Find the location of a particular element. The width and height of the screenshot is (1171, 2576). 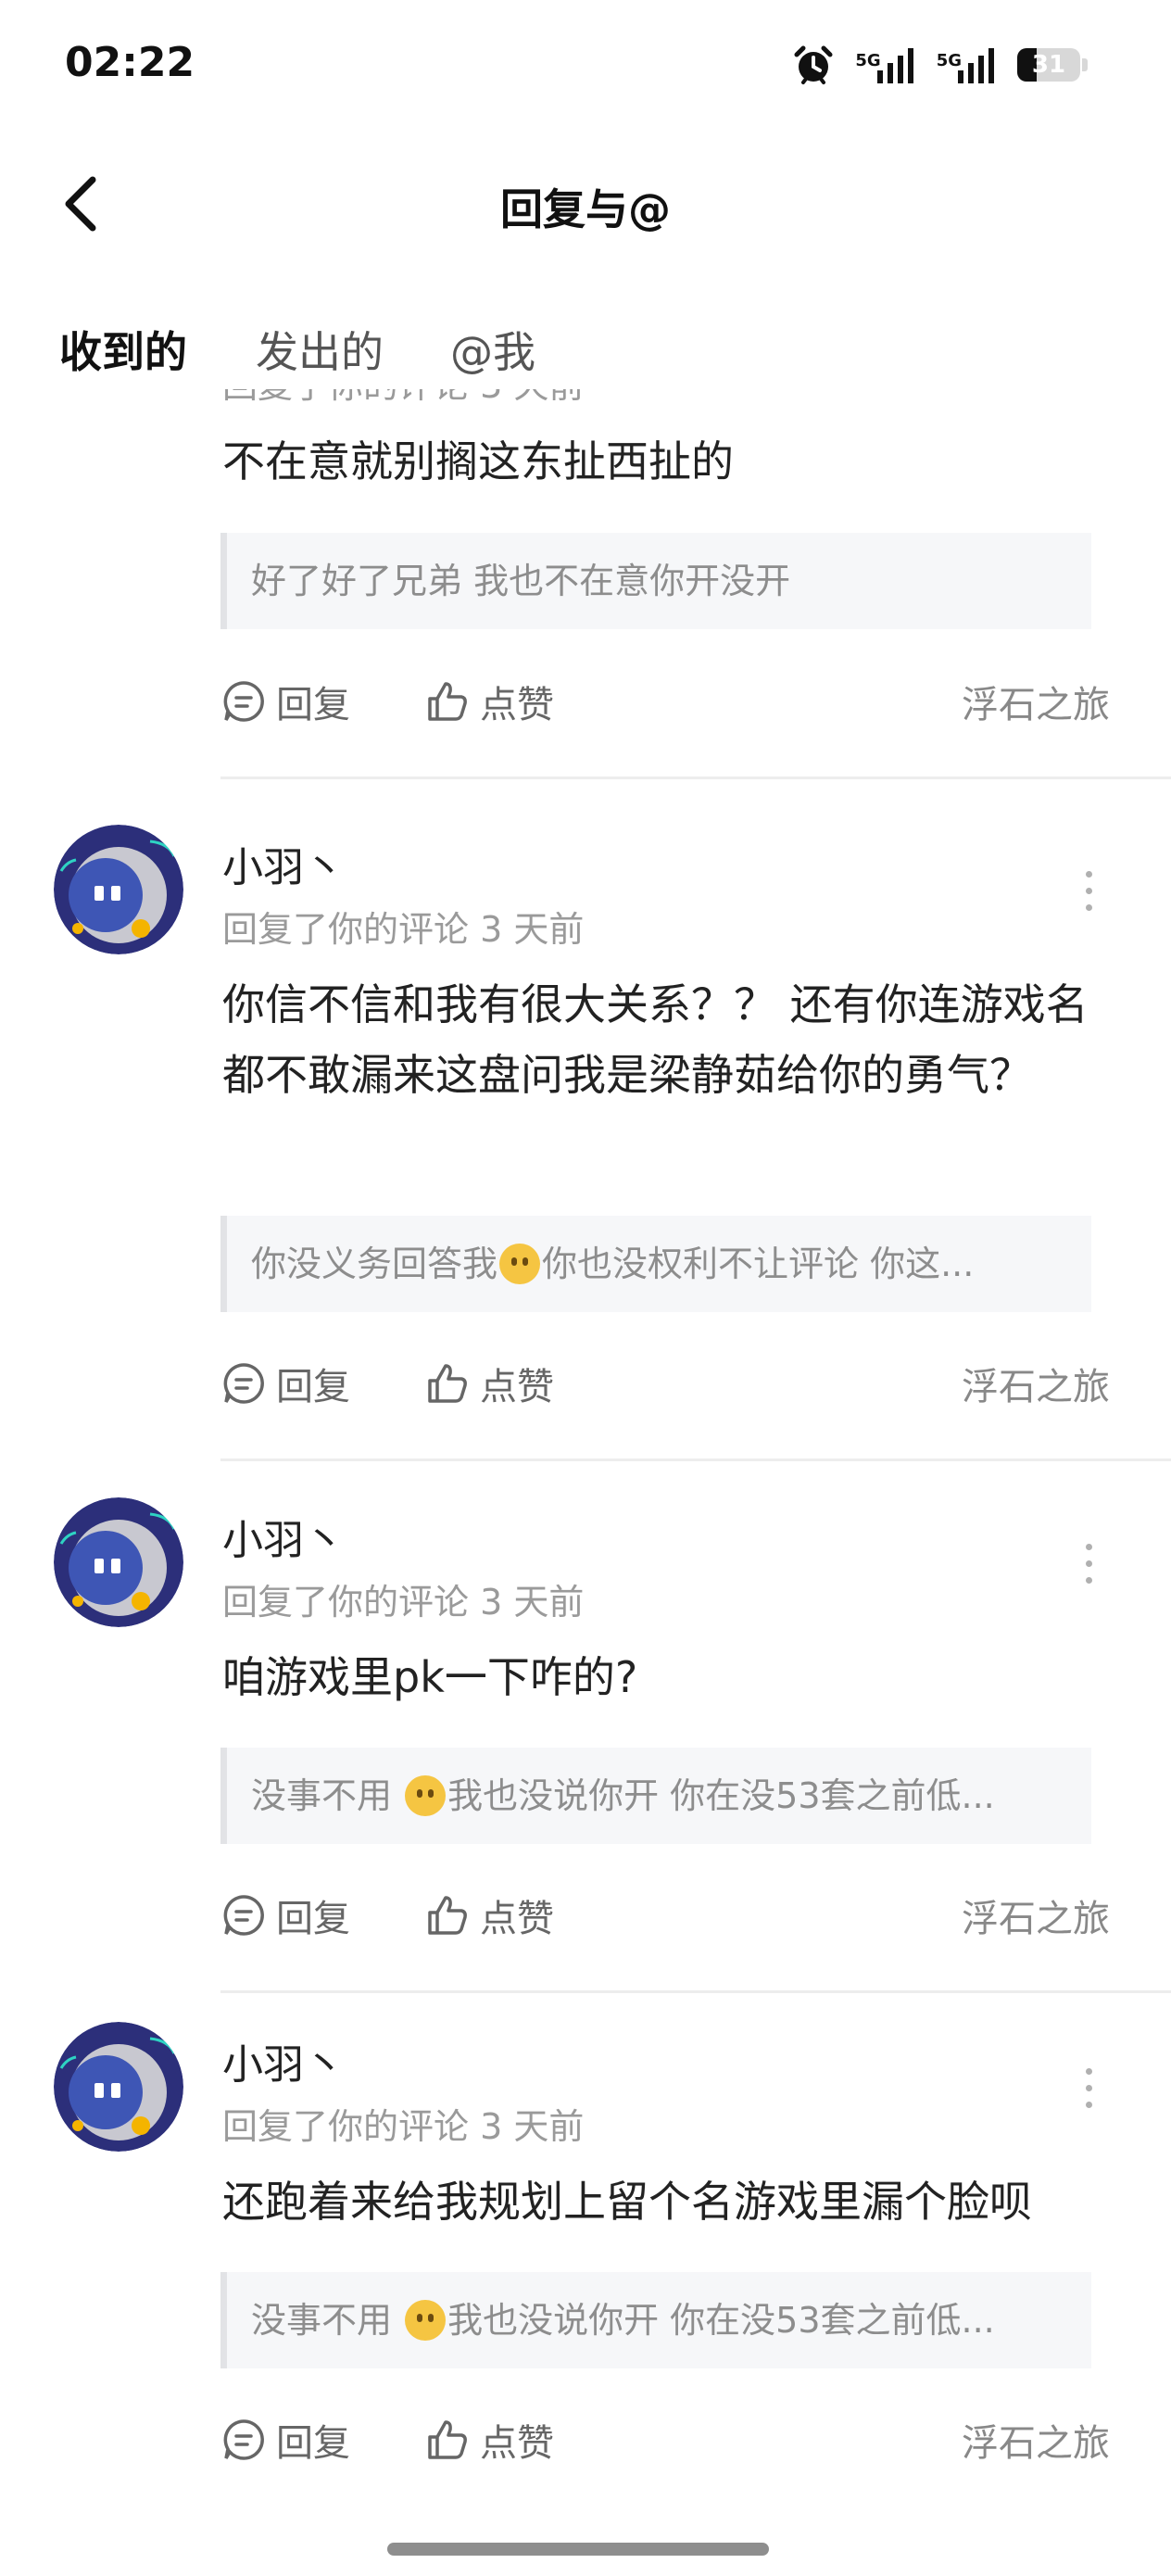

tab-received: 收到的 is located at coordinates (123, 350).